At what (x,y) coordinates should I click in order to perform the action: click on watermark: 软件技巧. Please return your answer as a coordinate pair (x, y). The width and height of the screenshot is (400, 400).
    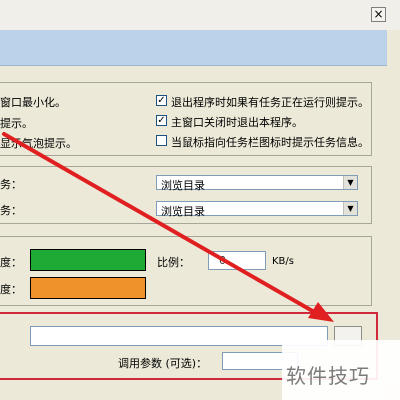
    Looking at the image, I should click on (341, 370).